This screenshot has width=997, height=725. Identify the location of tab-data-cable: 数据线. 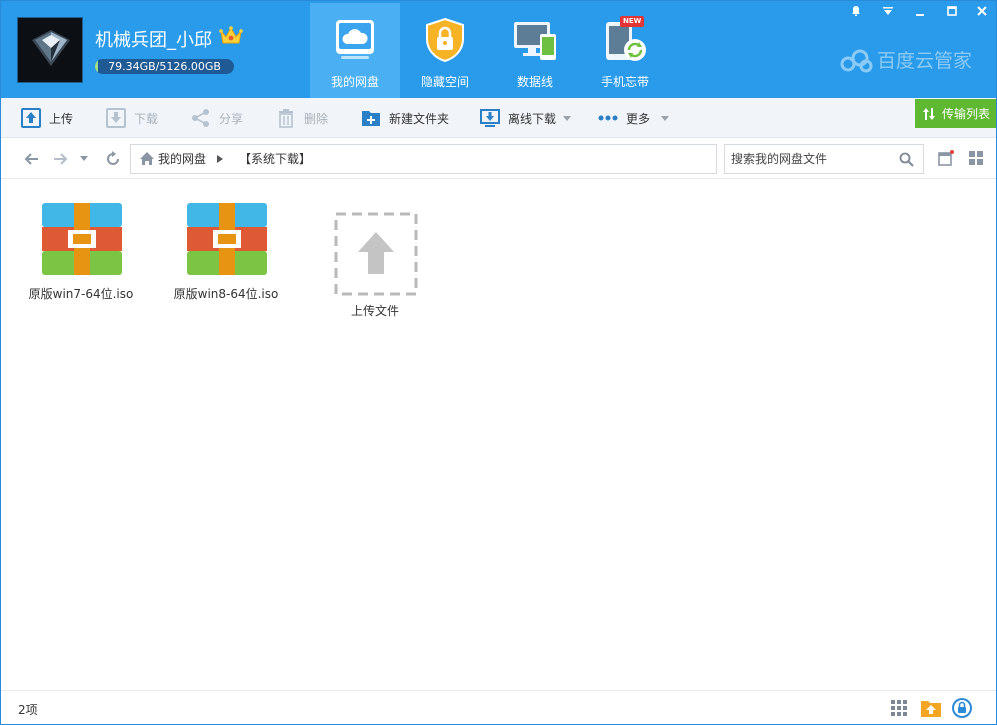
(535, 50).